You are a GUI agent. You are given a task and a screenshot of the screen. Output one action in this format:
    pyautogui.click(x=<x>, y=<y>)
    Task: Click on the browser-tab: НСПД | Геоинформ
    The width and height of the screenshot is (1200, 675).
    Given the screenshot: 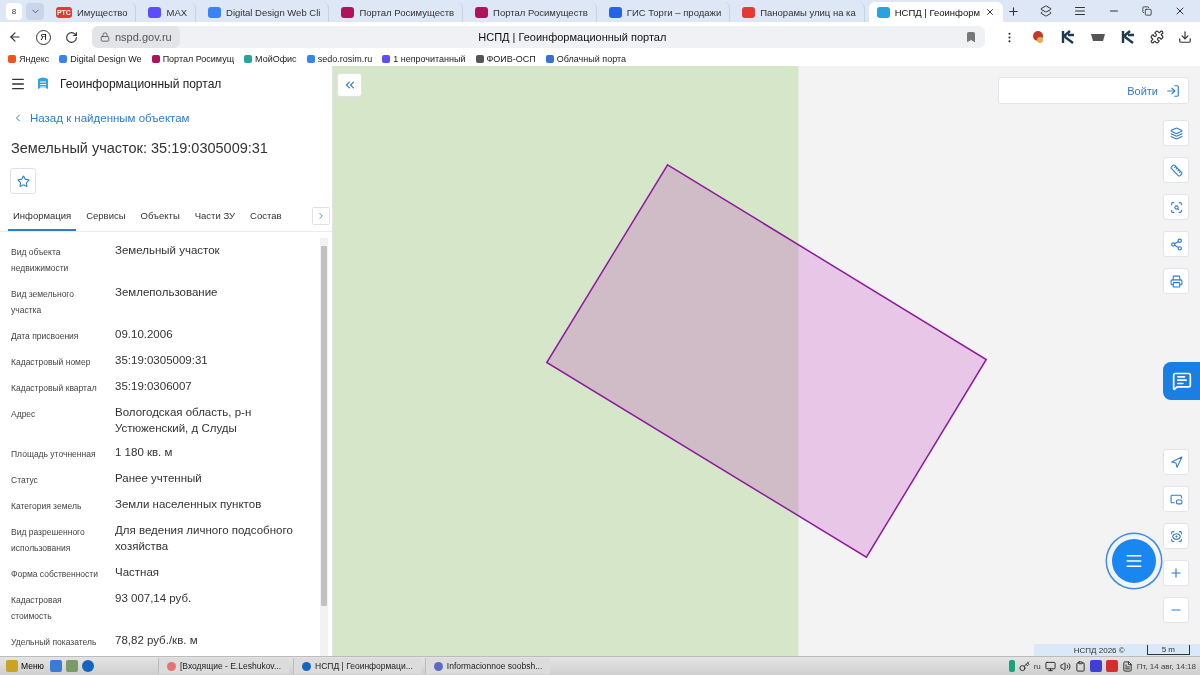 What is the action you would take?
    pyautogui.click(x=935, y=12)
    